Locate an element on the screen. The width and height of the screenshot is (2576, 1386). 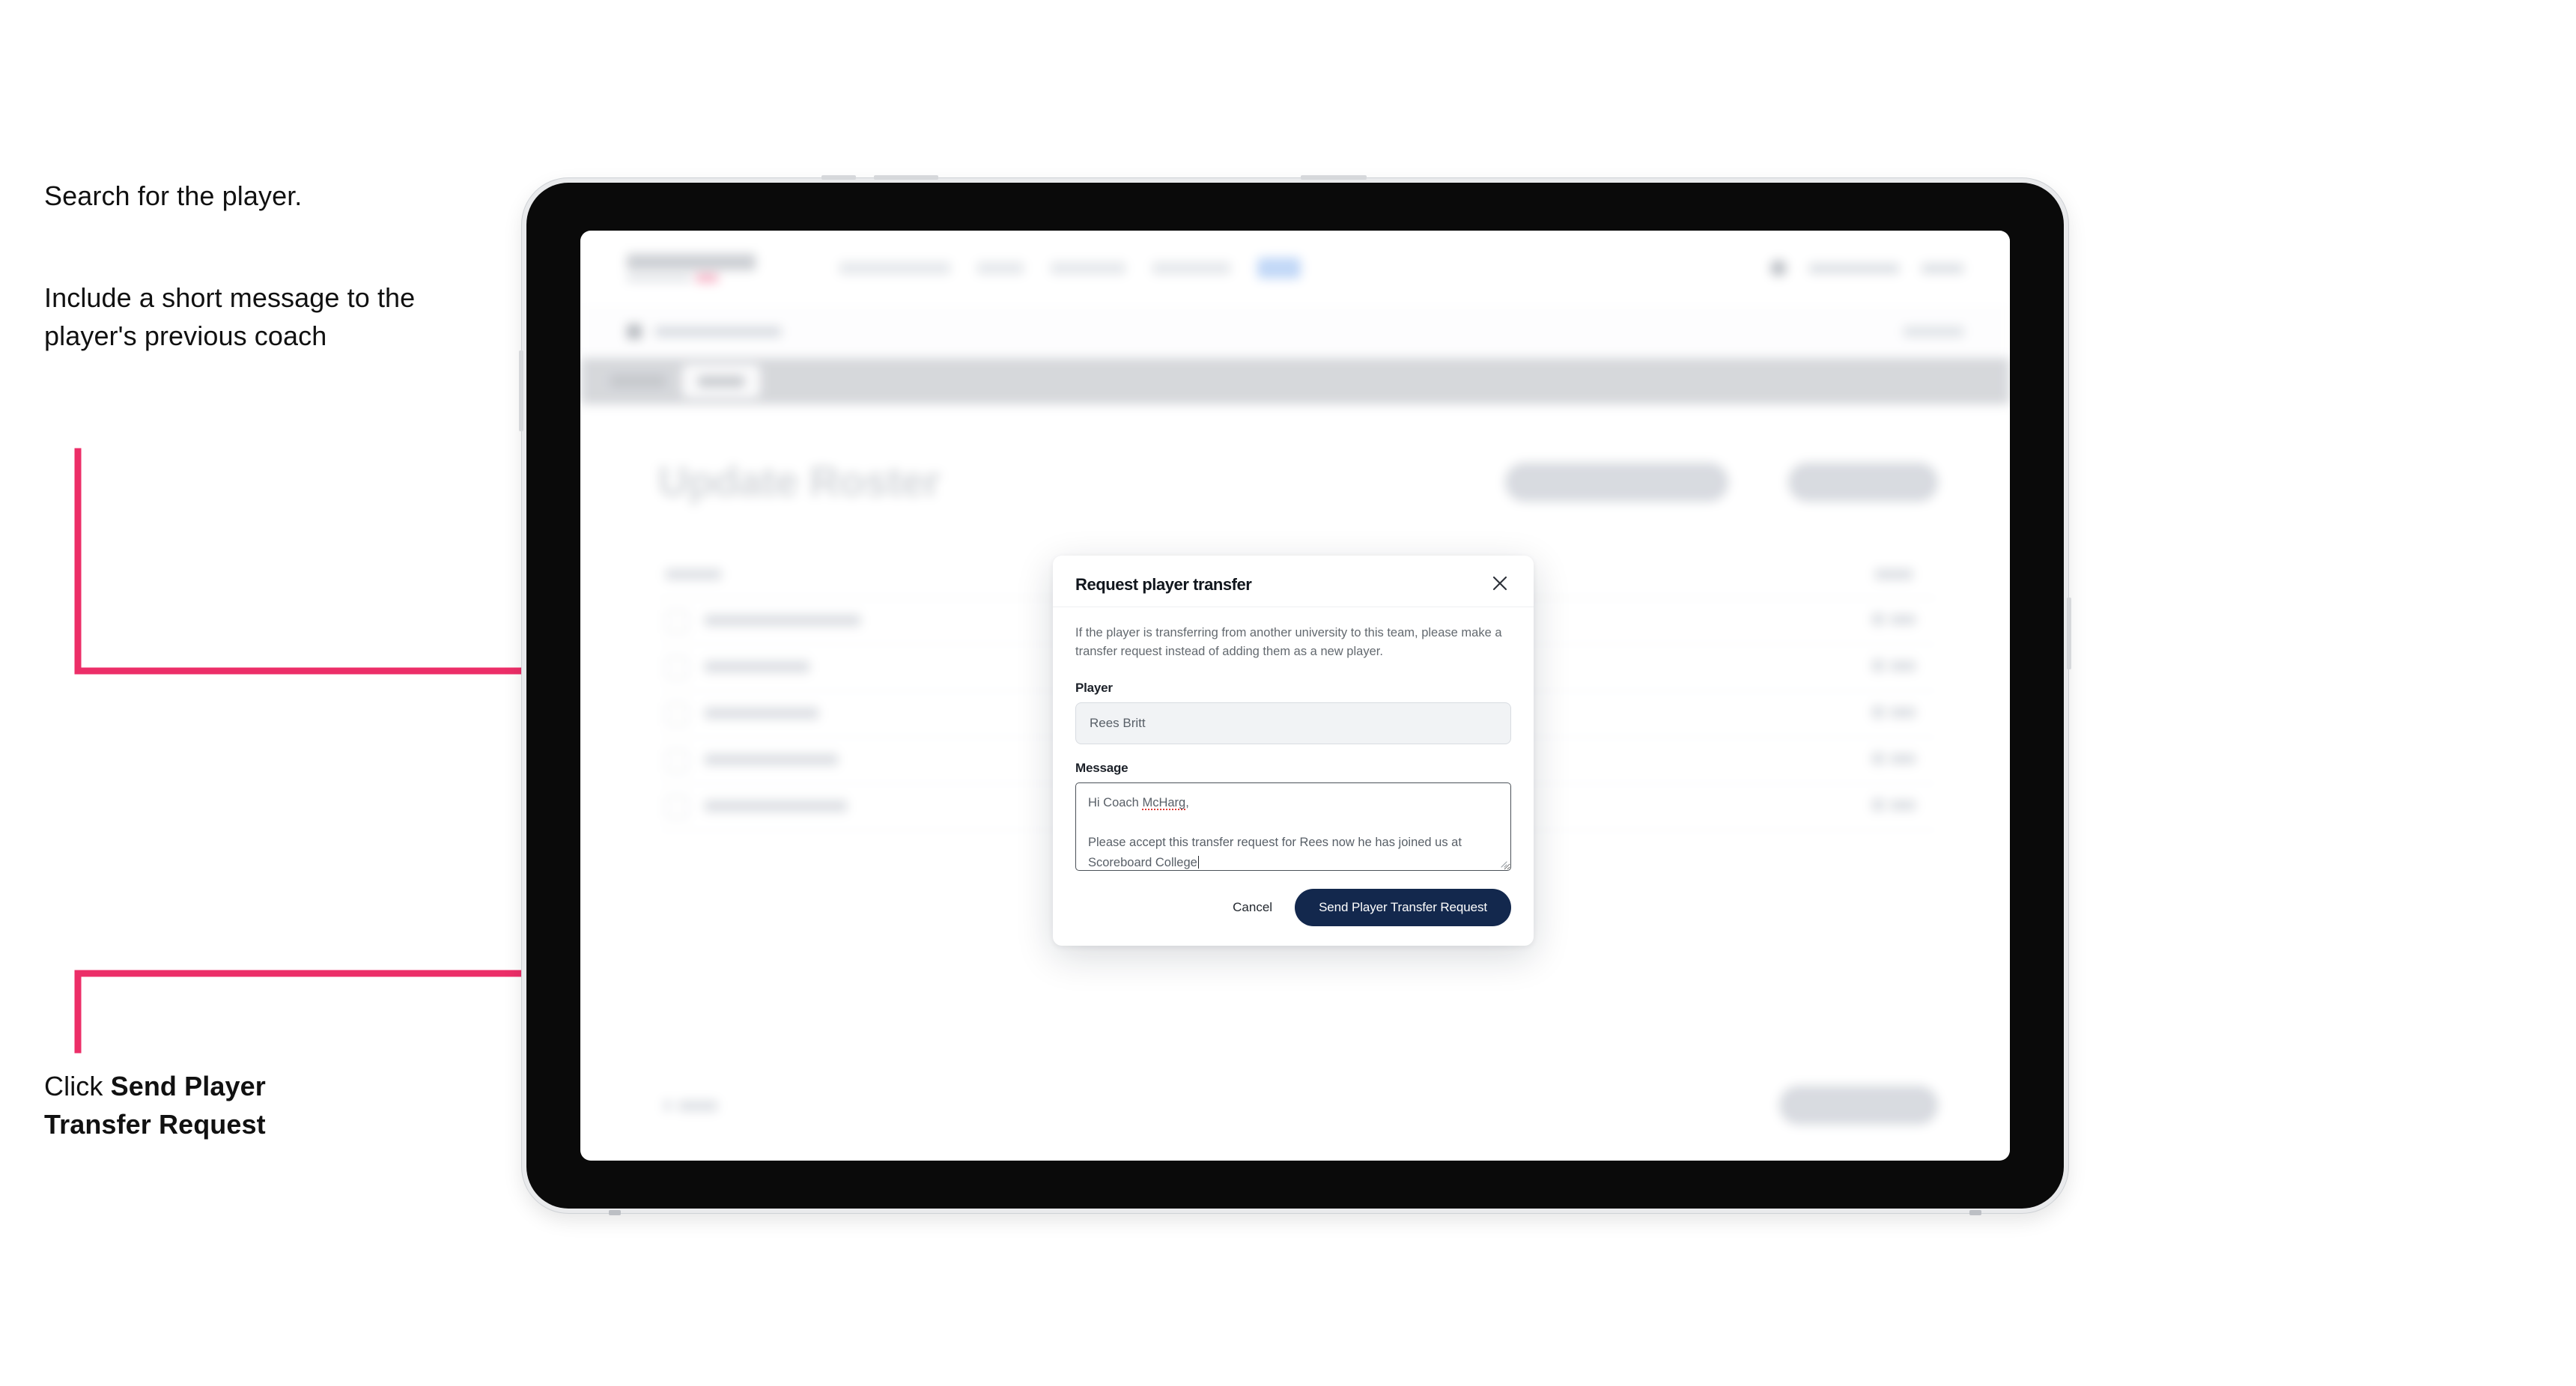
close-icon is located at coordinates (1500, 583).